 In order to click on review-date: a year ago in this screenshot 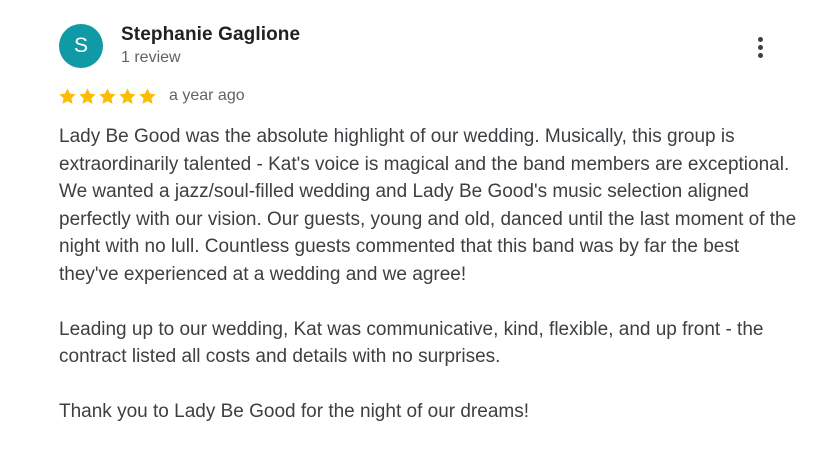, I will do `click(207, 95)`.